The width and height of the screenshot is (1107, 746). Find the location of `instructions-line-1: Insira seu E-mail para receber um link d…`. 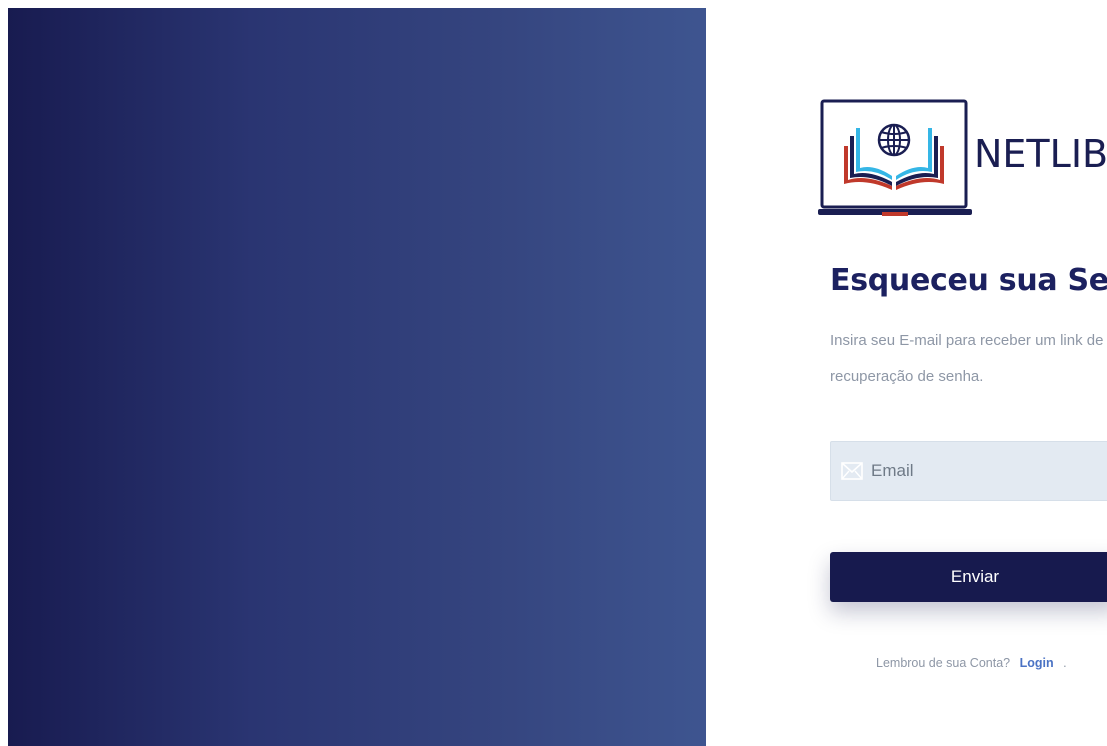

instructions-line-1: Insira seu E-mail para receber um link d… is located at coordinates (967, 340).